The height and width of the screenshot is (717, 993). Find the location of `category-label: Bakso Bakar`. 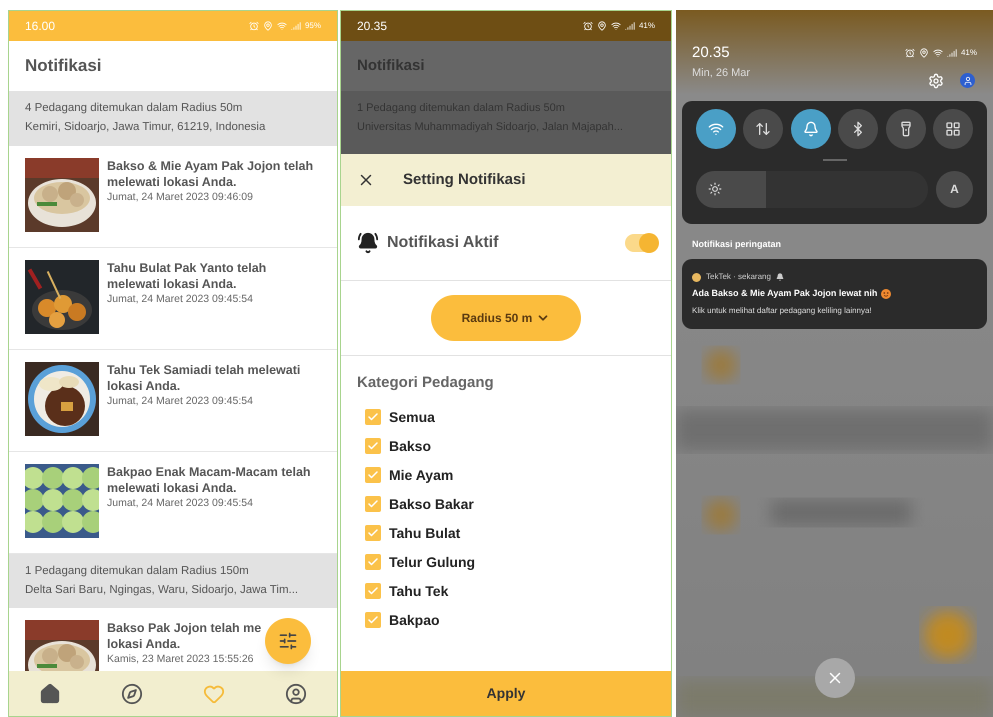

category-label: Bakso Bakar is located at coordinates (431, 504).